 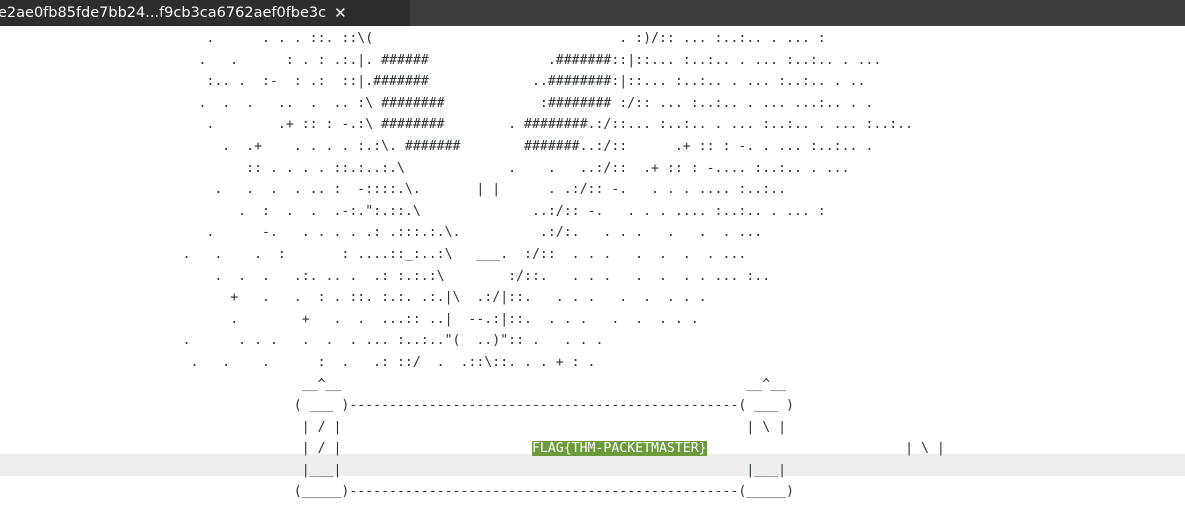 What do you see at coordinates (393, 470) in the screenshot?
I see `art-line: |___| |___|` at bounding box center [393, 470].